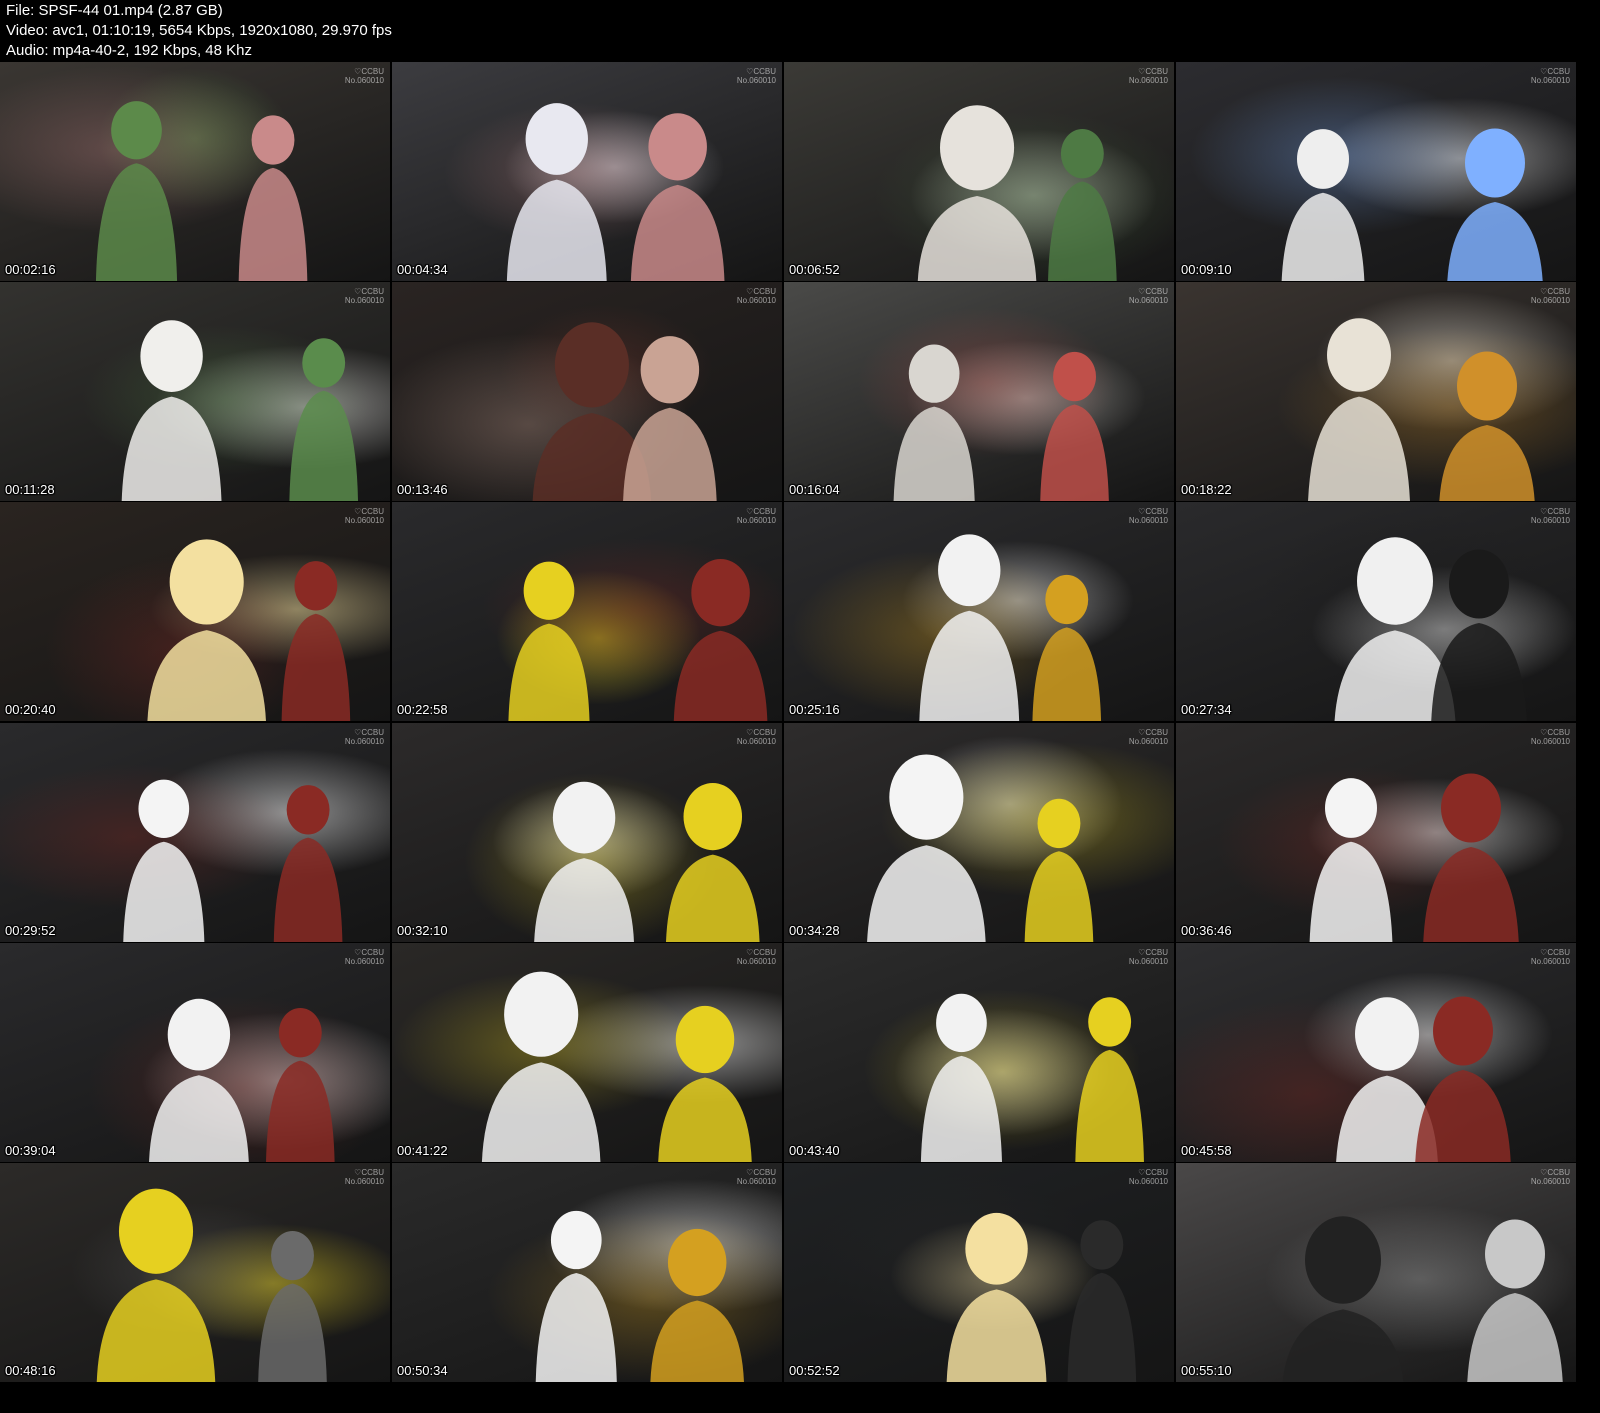 Image resolution: width=1600 pixels, height=1413 pixels. I want to click on video-thumbnail: ♡CCBU No.060010 00:20:40, so click(195, 611).